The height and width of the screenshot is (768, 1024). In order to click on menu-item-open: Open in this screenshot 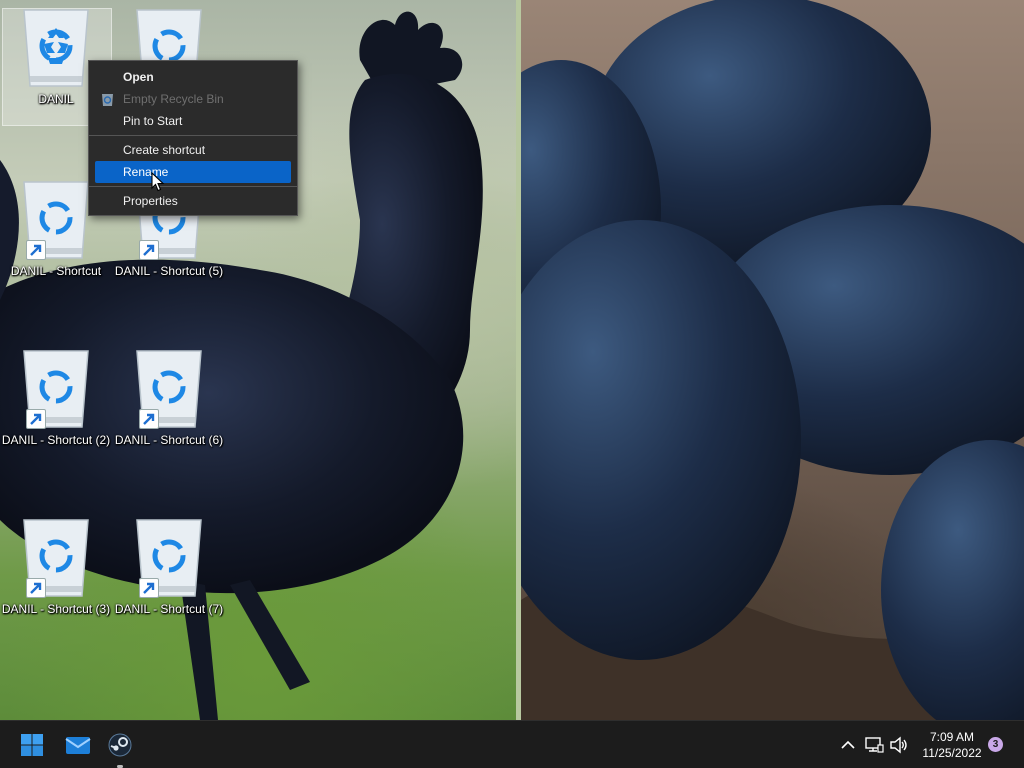, I will do `click(193, 77)`.